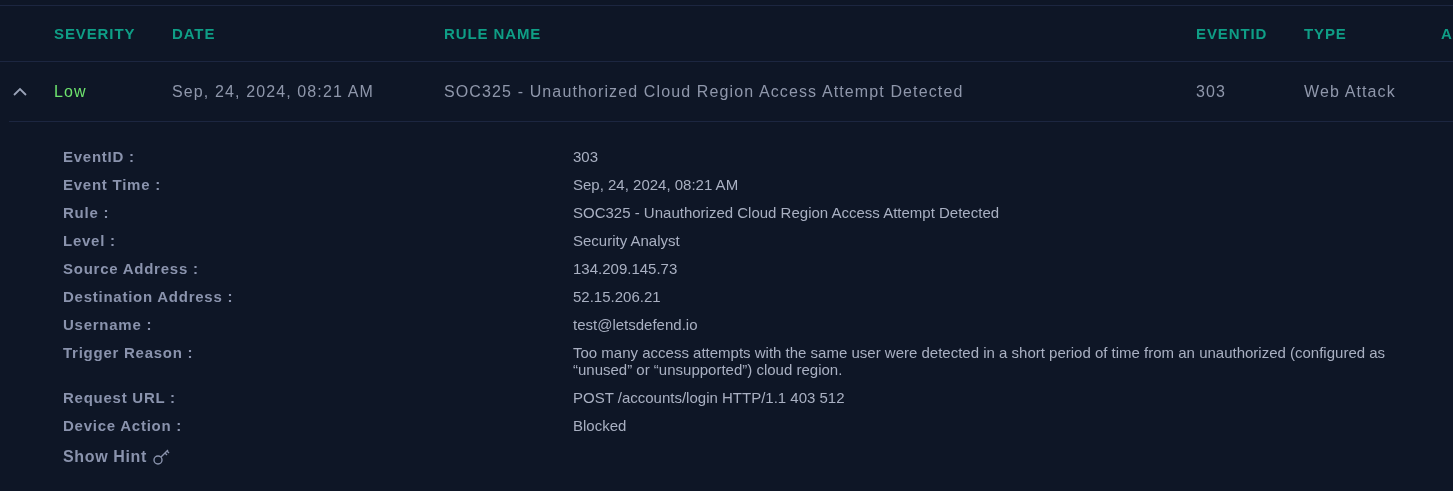 The width and height of the screenshot is (1453, 491). What do you see at coordinates (1325, 33) in the screenshot?
I see `column-header: TYPE` at bounding box center [1325, 33].